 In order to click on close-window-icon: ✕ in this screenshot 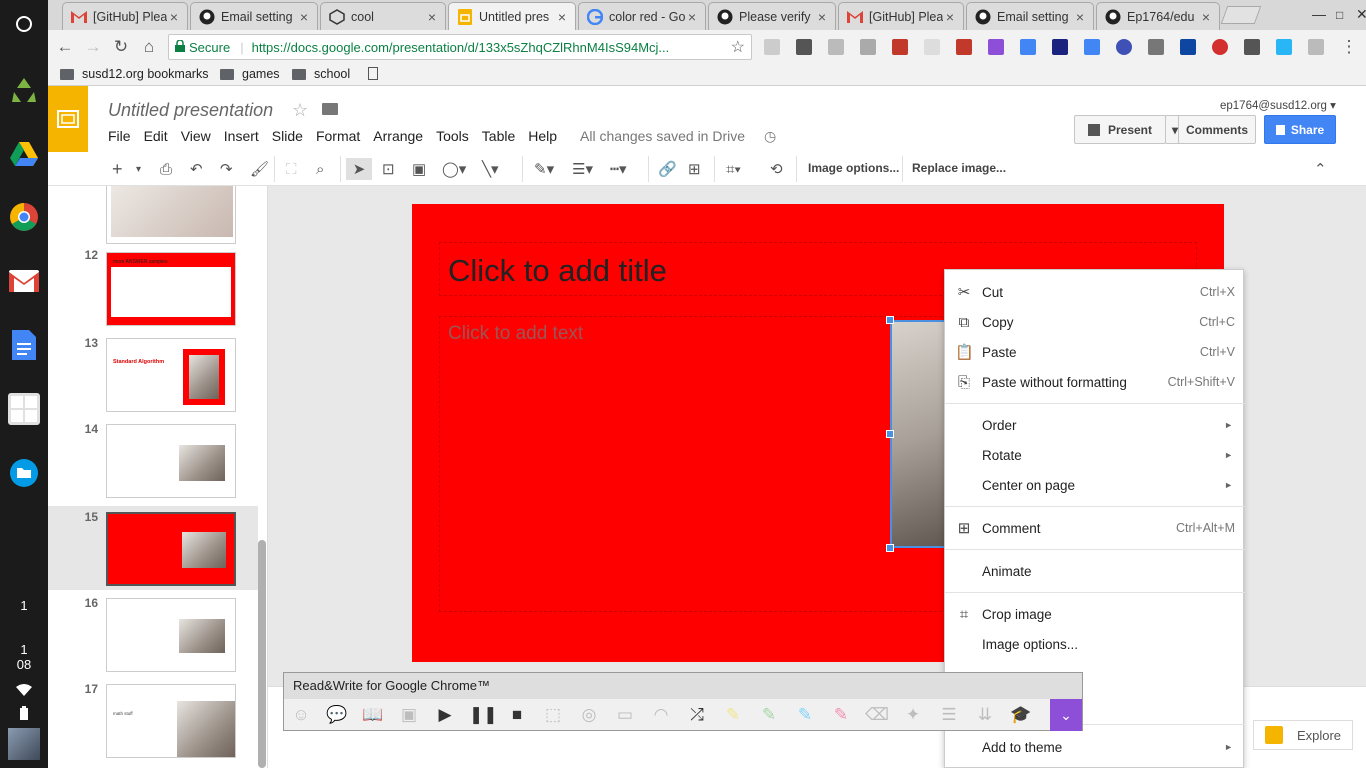, I will do `click(1361, 14)`.